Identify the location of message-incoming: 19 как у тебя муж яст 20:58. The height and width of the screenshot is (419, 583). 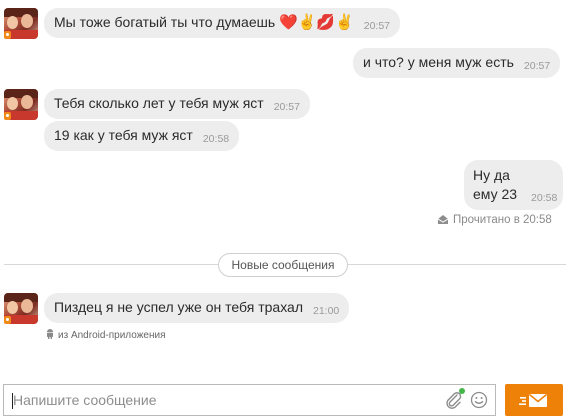
(142, 136).